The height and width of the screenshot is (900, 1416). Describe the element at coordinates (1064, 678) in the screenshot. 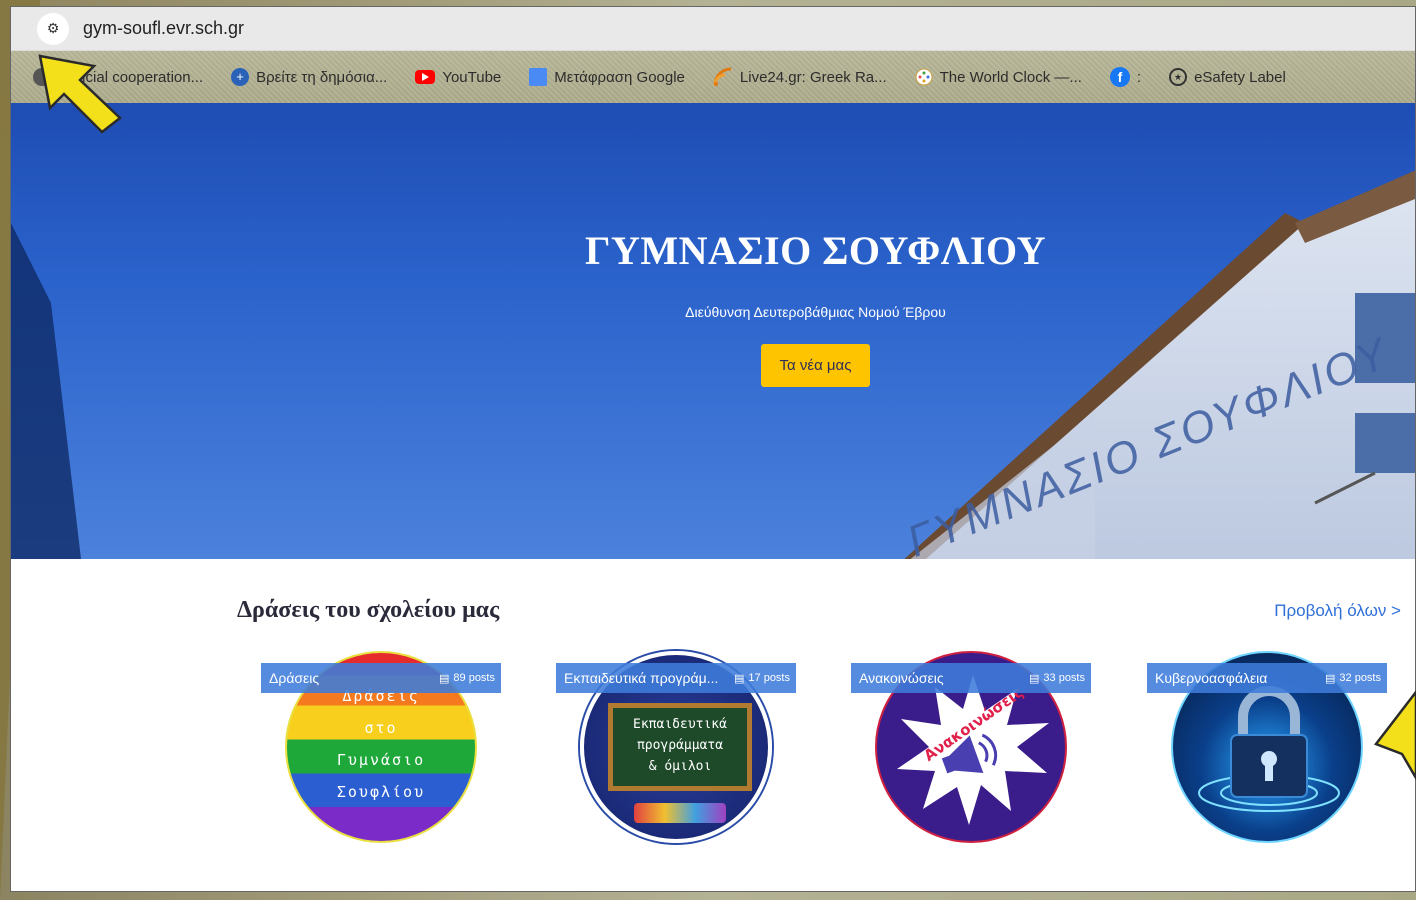

I see `post-count: 33 posts` at that location.